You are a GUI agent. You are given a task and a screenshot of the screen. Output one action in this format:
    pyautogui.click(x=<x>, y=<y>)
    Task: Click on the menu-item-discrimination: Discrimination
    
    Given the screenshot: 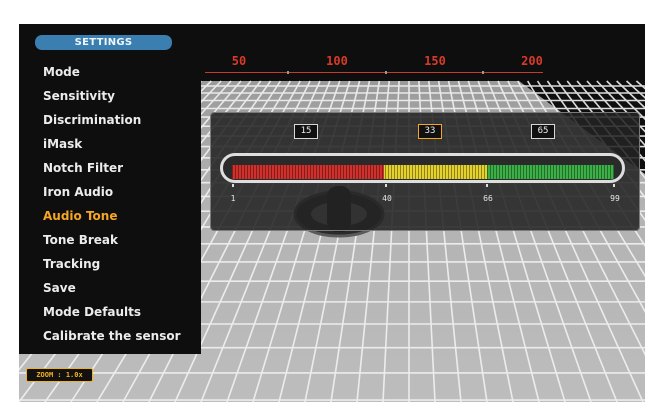 What is the action you would take?
    pyautogui.click(x=112, y=120)
    